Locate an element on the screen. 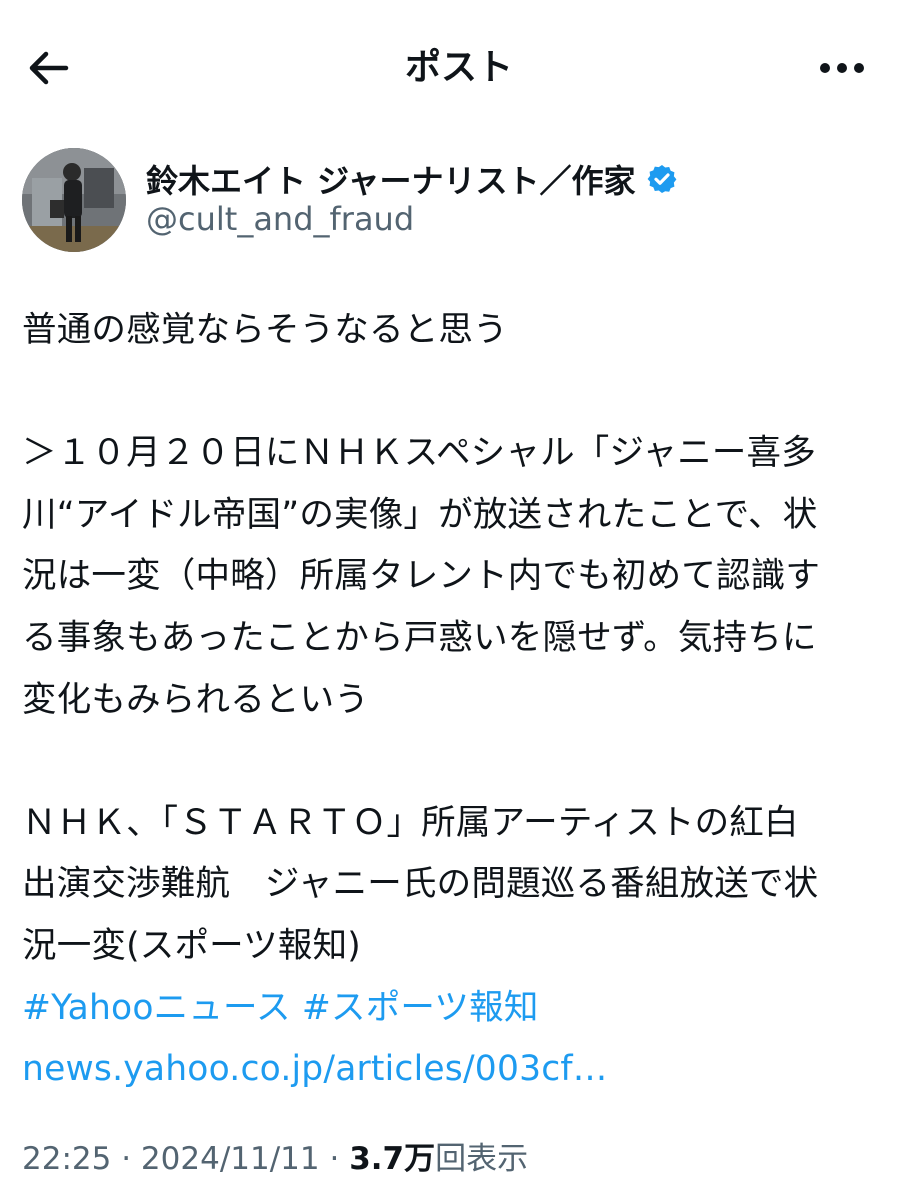 This screenshot has height=1200, width=918. post-time: 22:25 is located at coordinates (66, 1159).